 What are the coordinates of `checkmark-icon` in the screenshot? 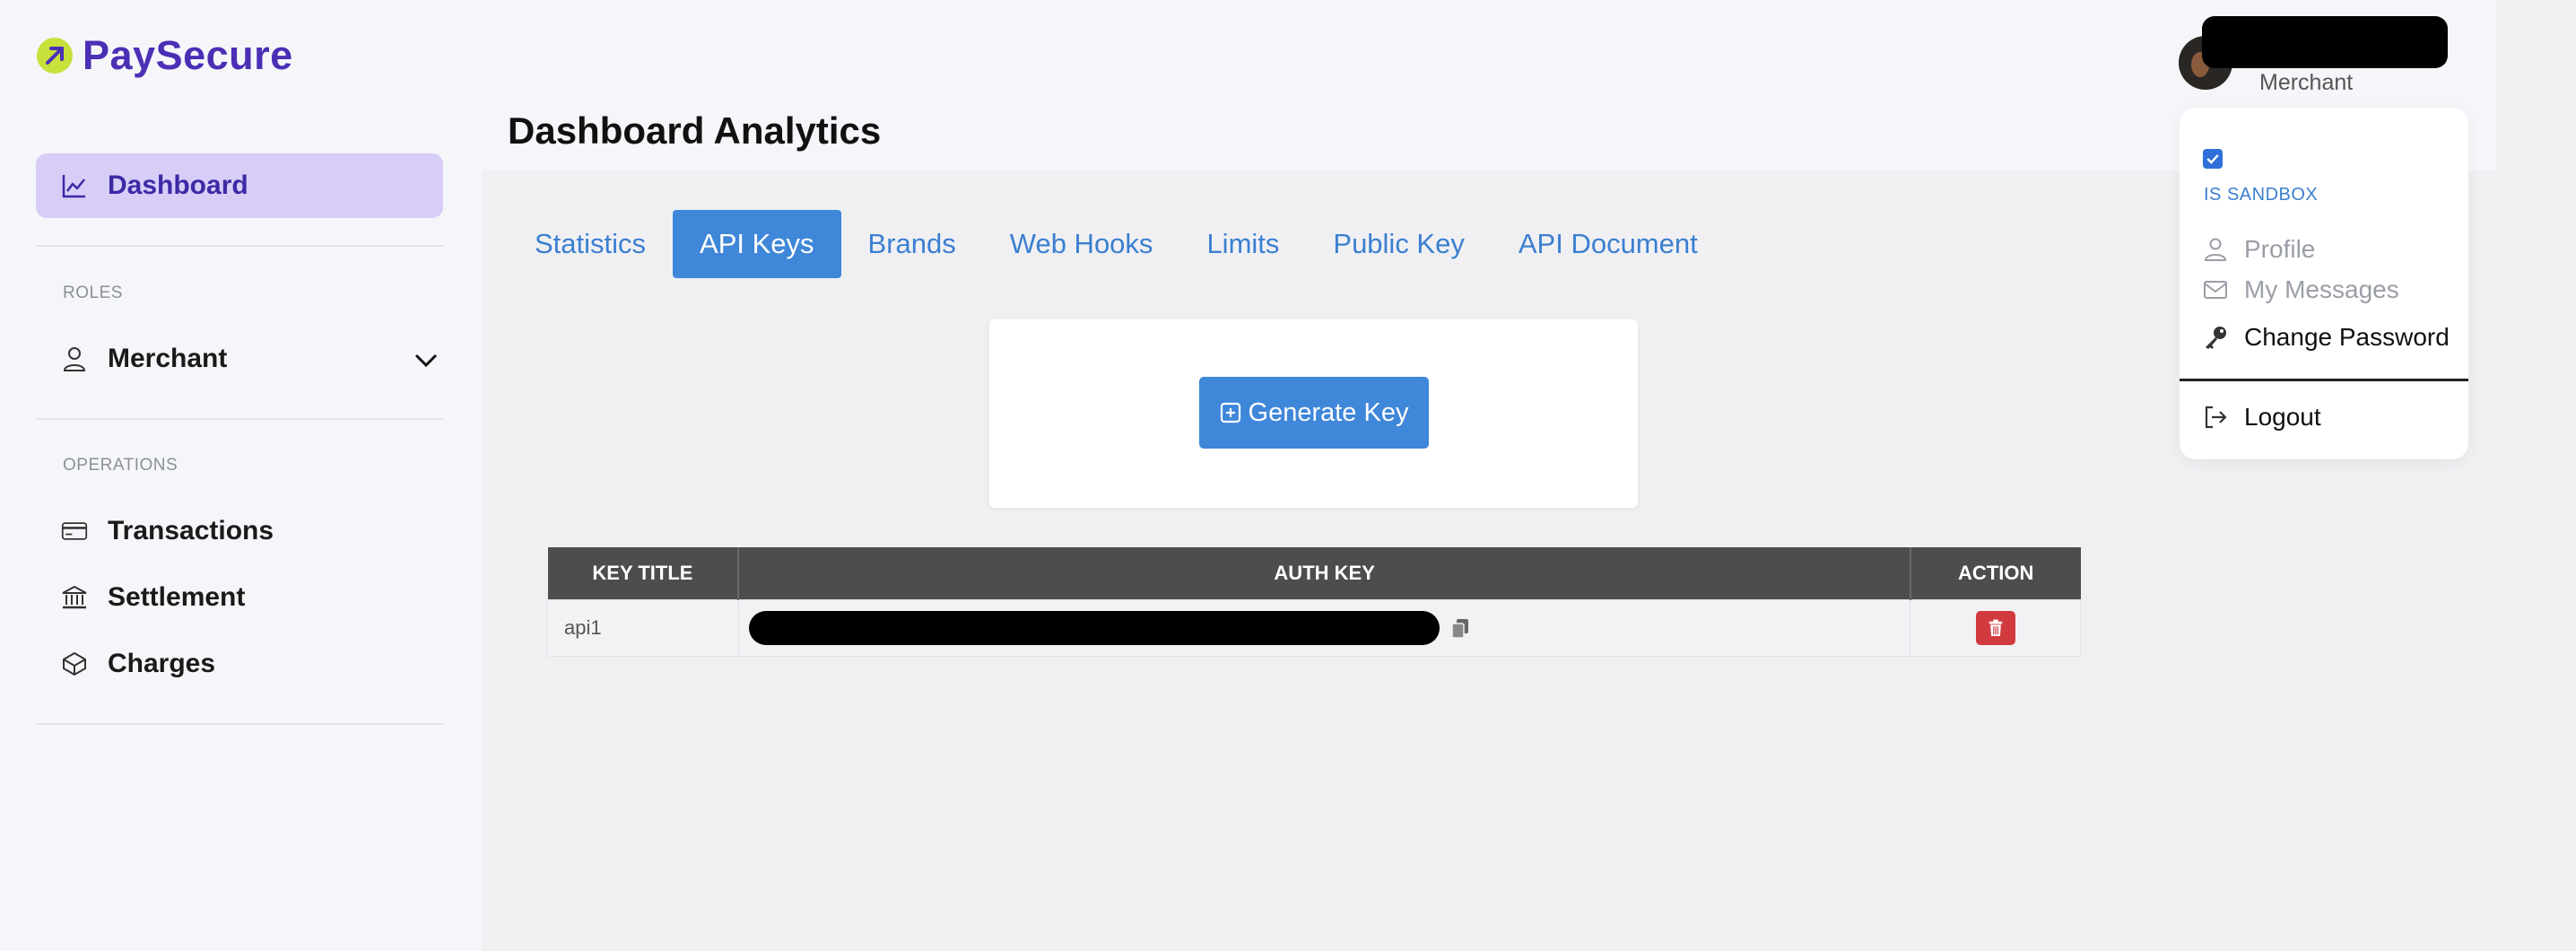 It's located at (2212, 159).